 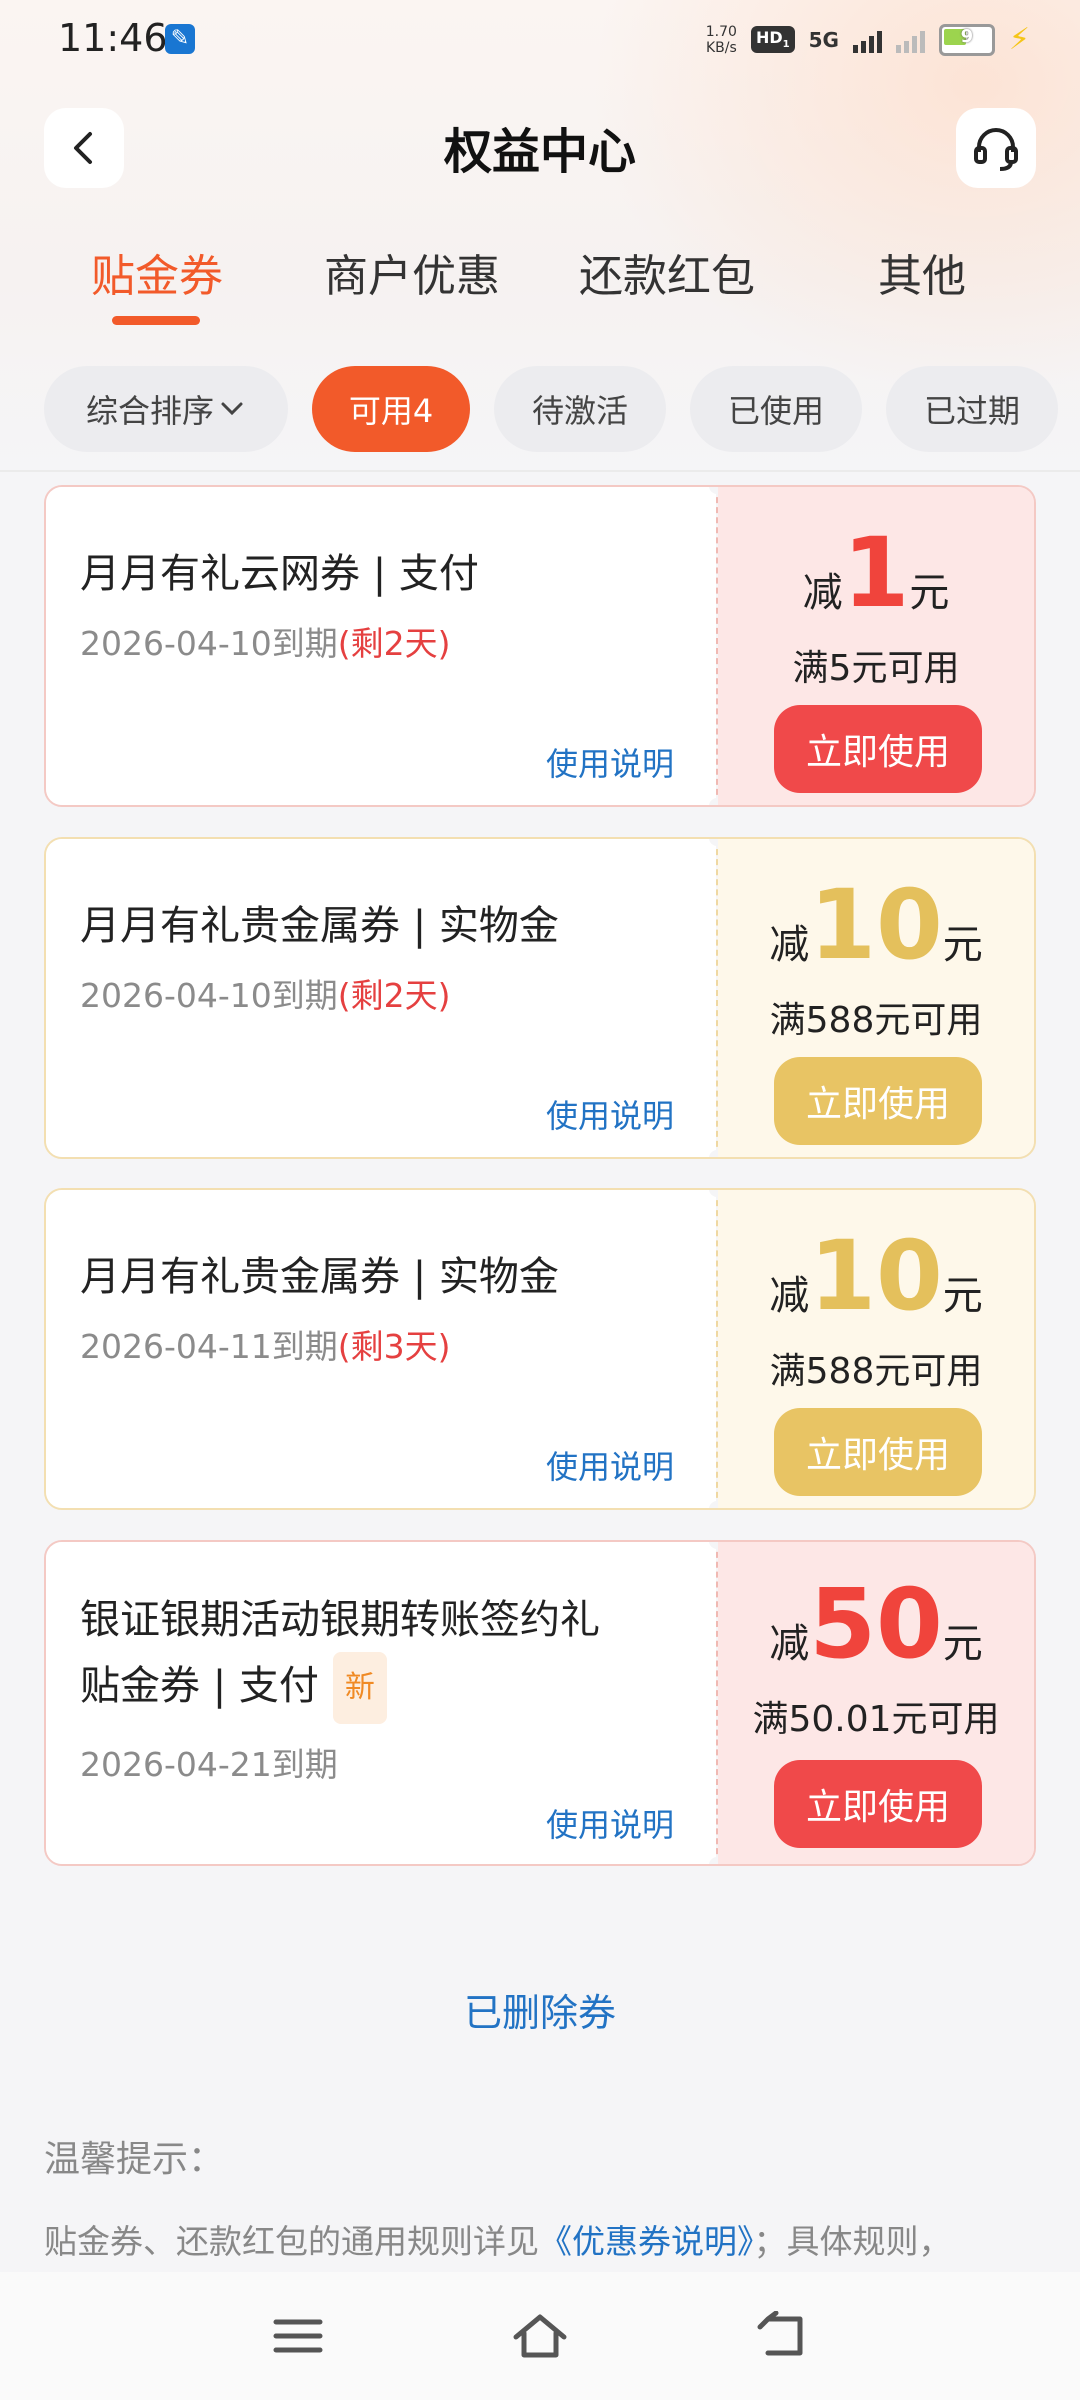 I want to click on chevron-down-icon, so click(x=232, y=409).